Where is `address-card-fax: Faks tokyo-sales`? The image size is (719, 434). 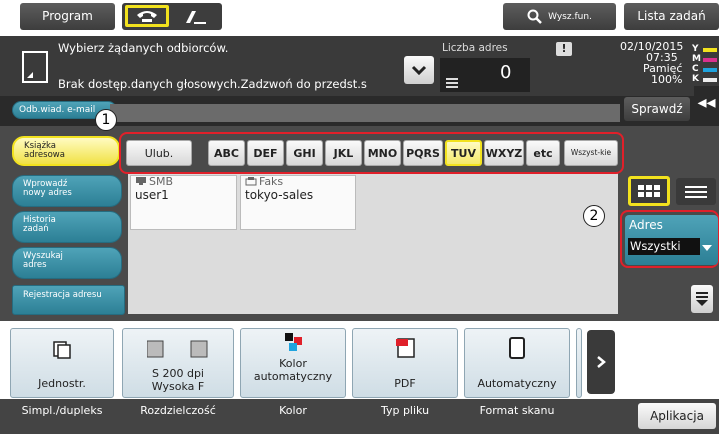 address-card-fax: Faks tokyo-sales is located at coordinates (298, 202).